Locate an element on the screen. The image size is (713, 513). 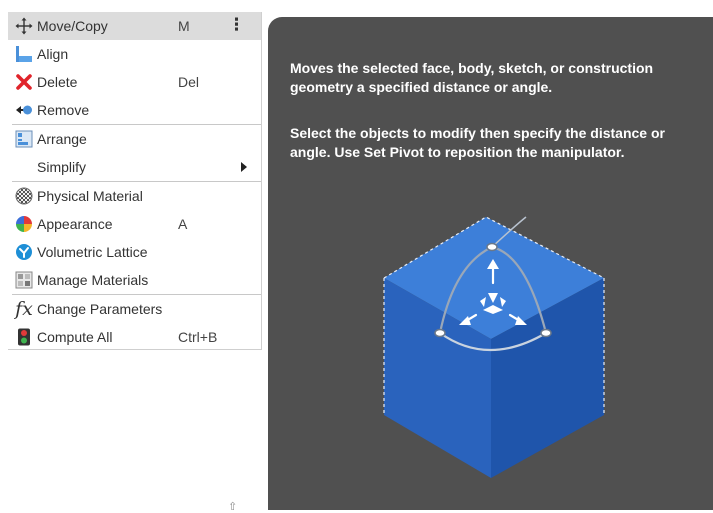
menu-item-volumetric-lattice: Volumetric Lattice is located at coordinates (134, 252).